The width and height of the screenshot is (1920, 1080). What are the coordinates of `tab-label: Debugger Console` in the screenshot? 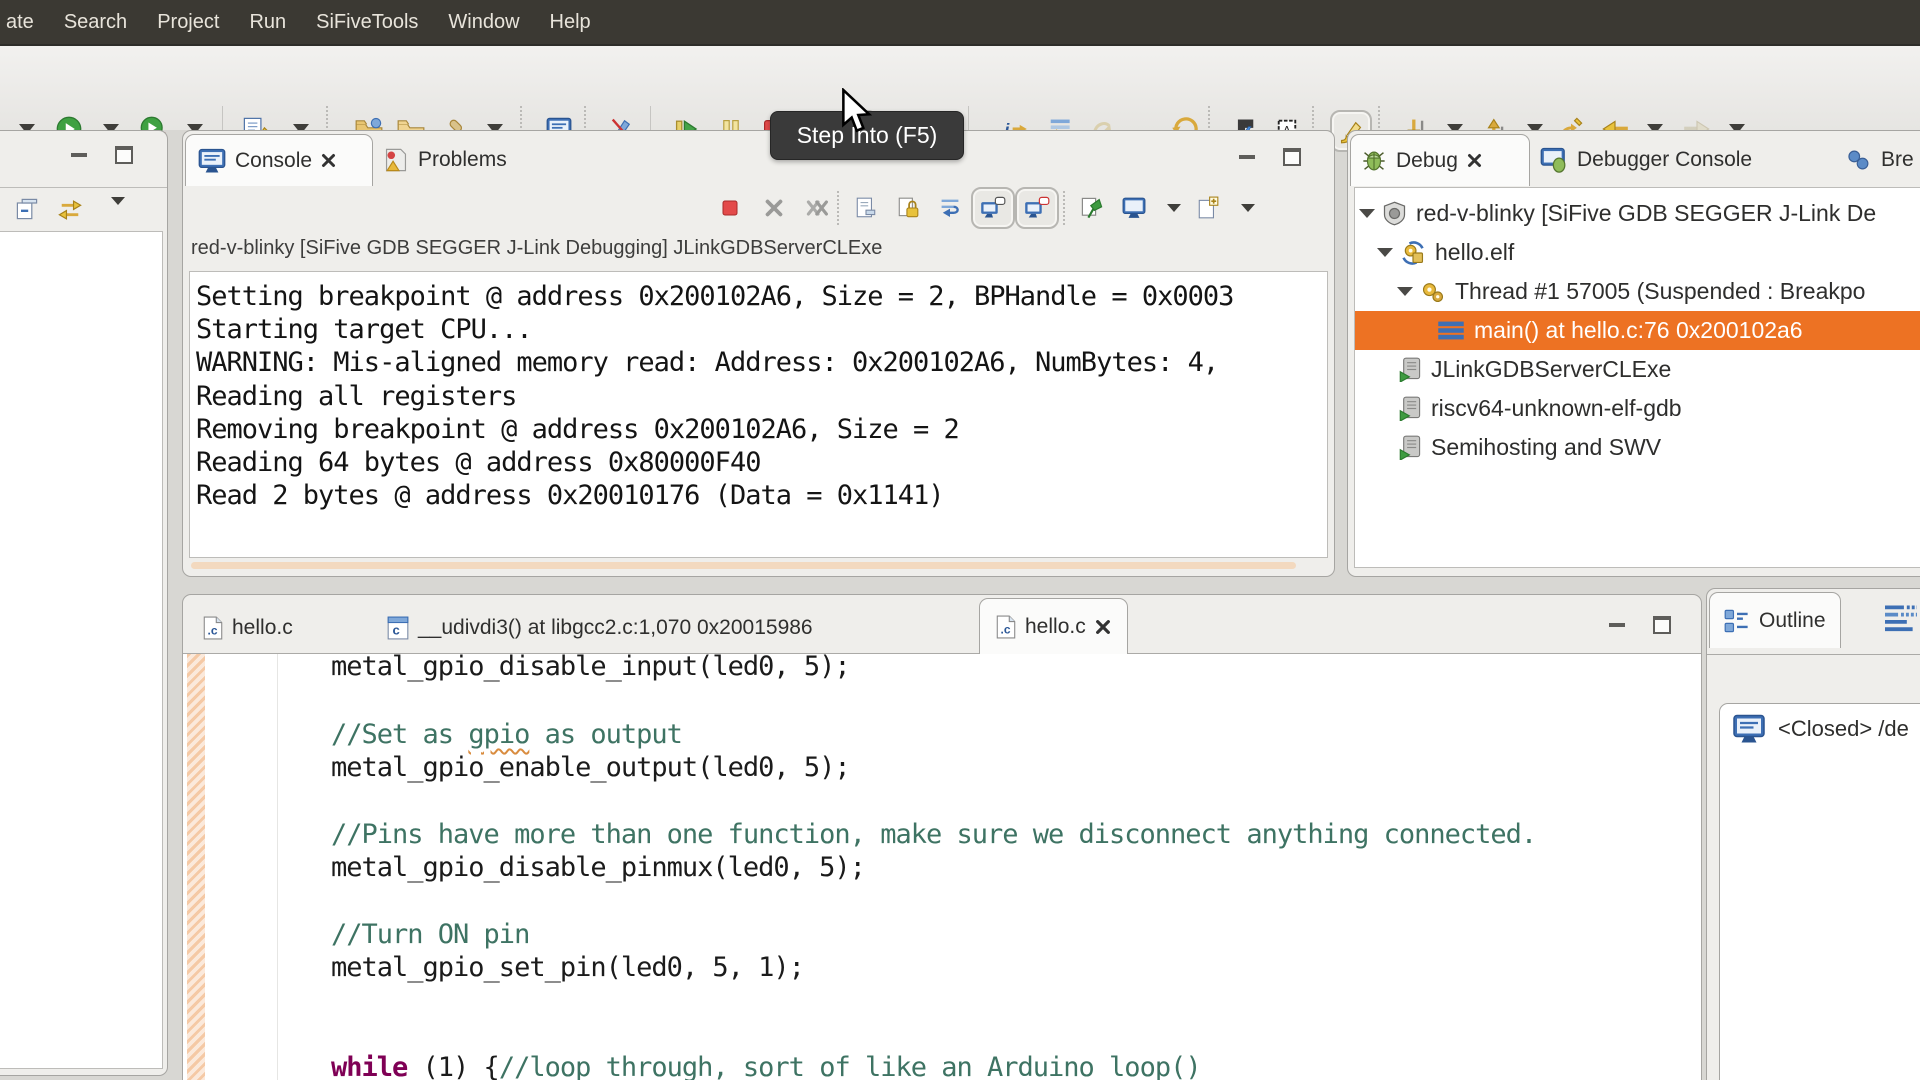 It's located at (1665, 159).